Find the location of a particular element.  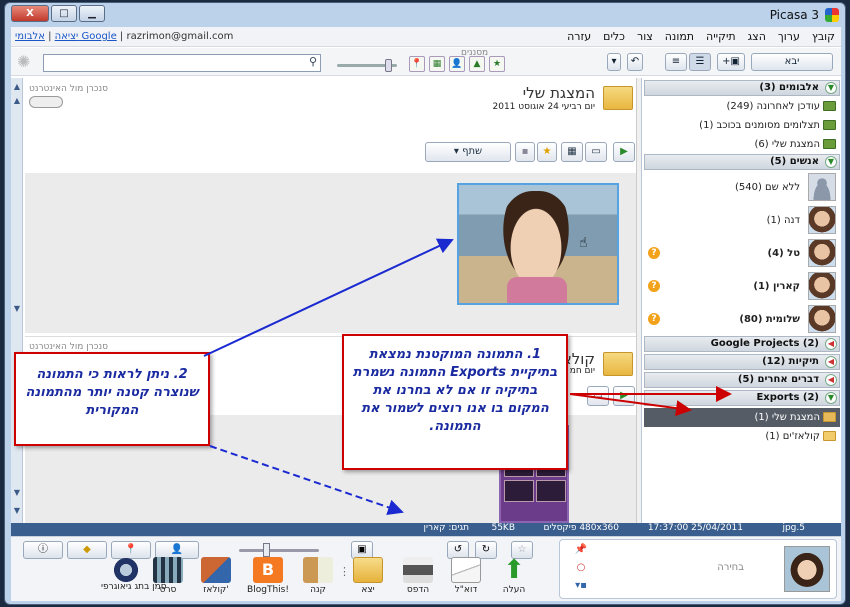

menu-create: צור is located at coordinates (645, 36).